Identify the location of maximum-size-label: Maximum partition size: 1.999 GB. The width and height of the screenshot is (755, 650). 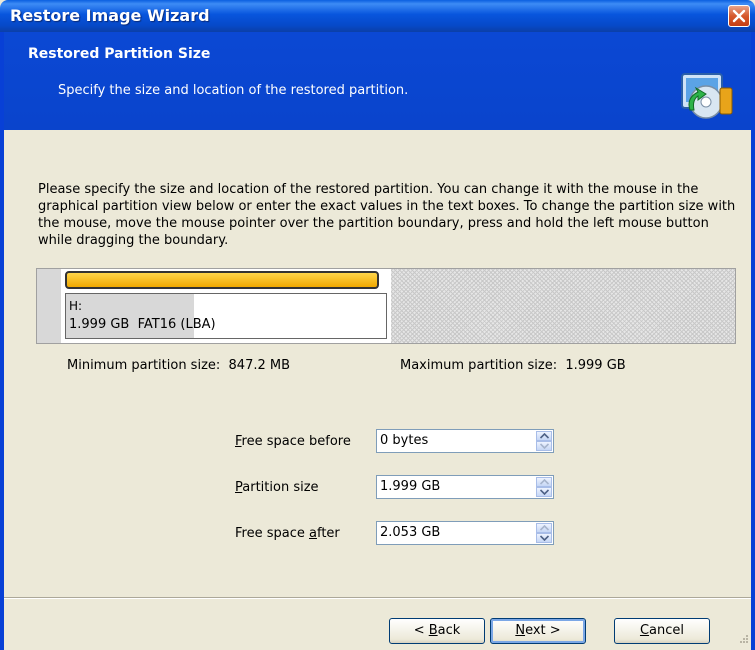
(513, 365).